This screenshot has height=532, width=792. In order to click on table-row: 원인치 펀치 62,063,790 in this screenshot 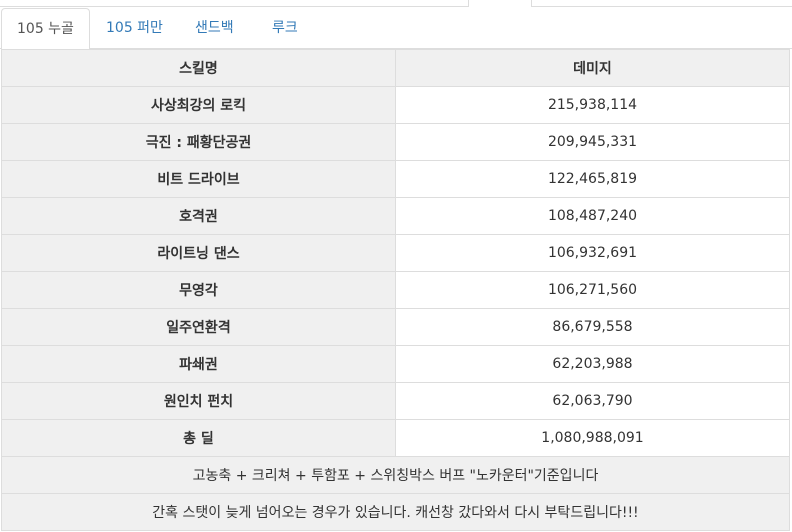, I will do `click(395, 401)`.